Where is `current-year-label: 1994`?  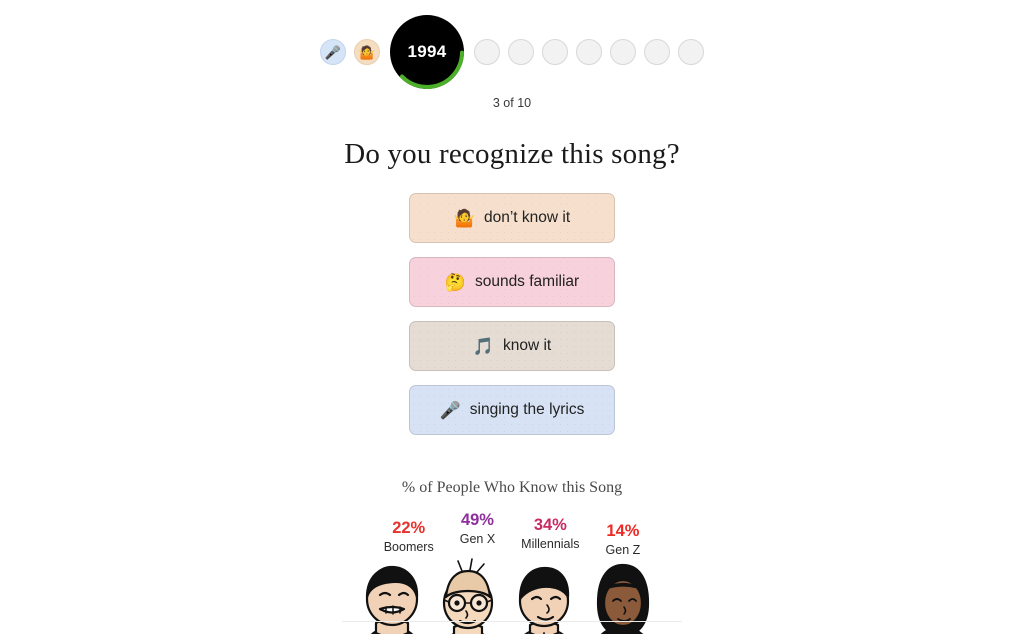
current-year-label: 1994 is located at coordinates (427, 51).